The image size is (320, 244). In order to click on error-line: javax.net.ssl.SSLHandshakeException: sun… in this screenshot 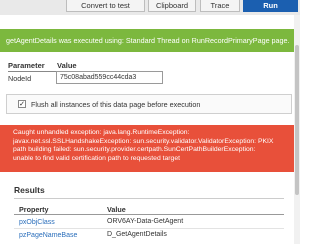, I will do `click(143, 141)`.